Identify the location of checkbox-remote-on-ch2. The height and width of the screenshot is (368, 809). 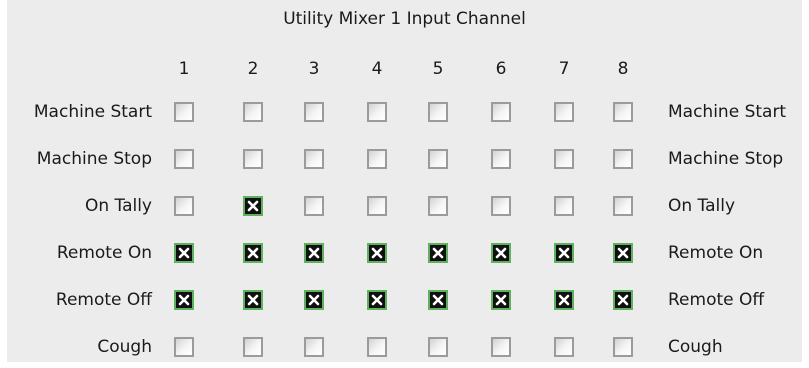
(253, 253).